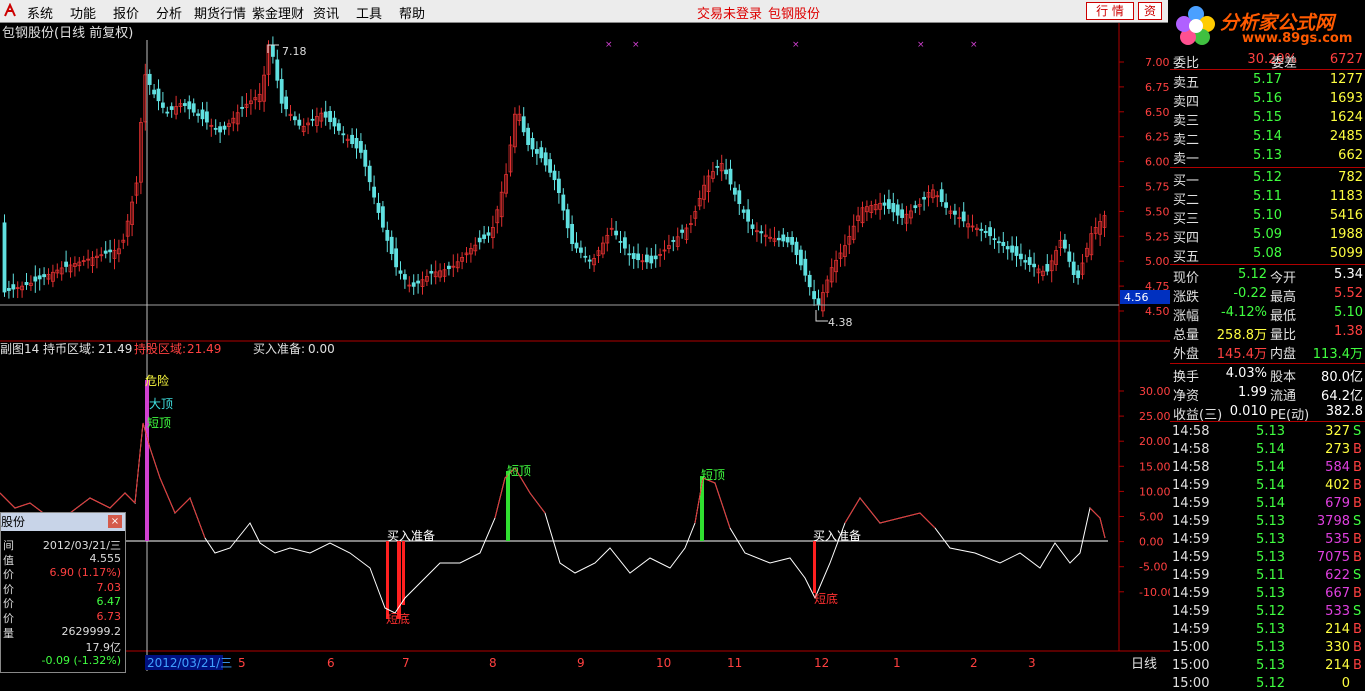  Describe the element at coordinates (62, 544) in the screenshot. I see `popup-row: 间 2012/03/21/三` at that location.